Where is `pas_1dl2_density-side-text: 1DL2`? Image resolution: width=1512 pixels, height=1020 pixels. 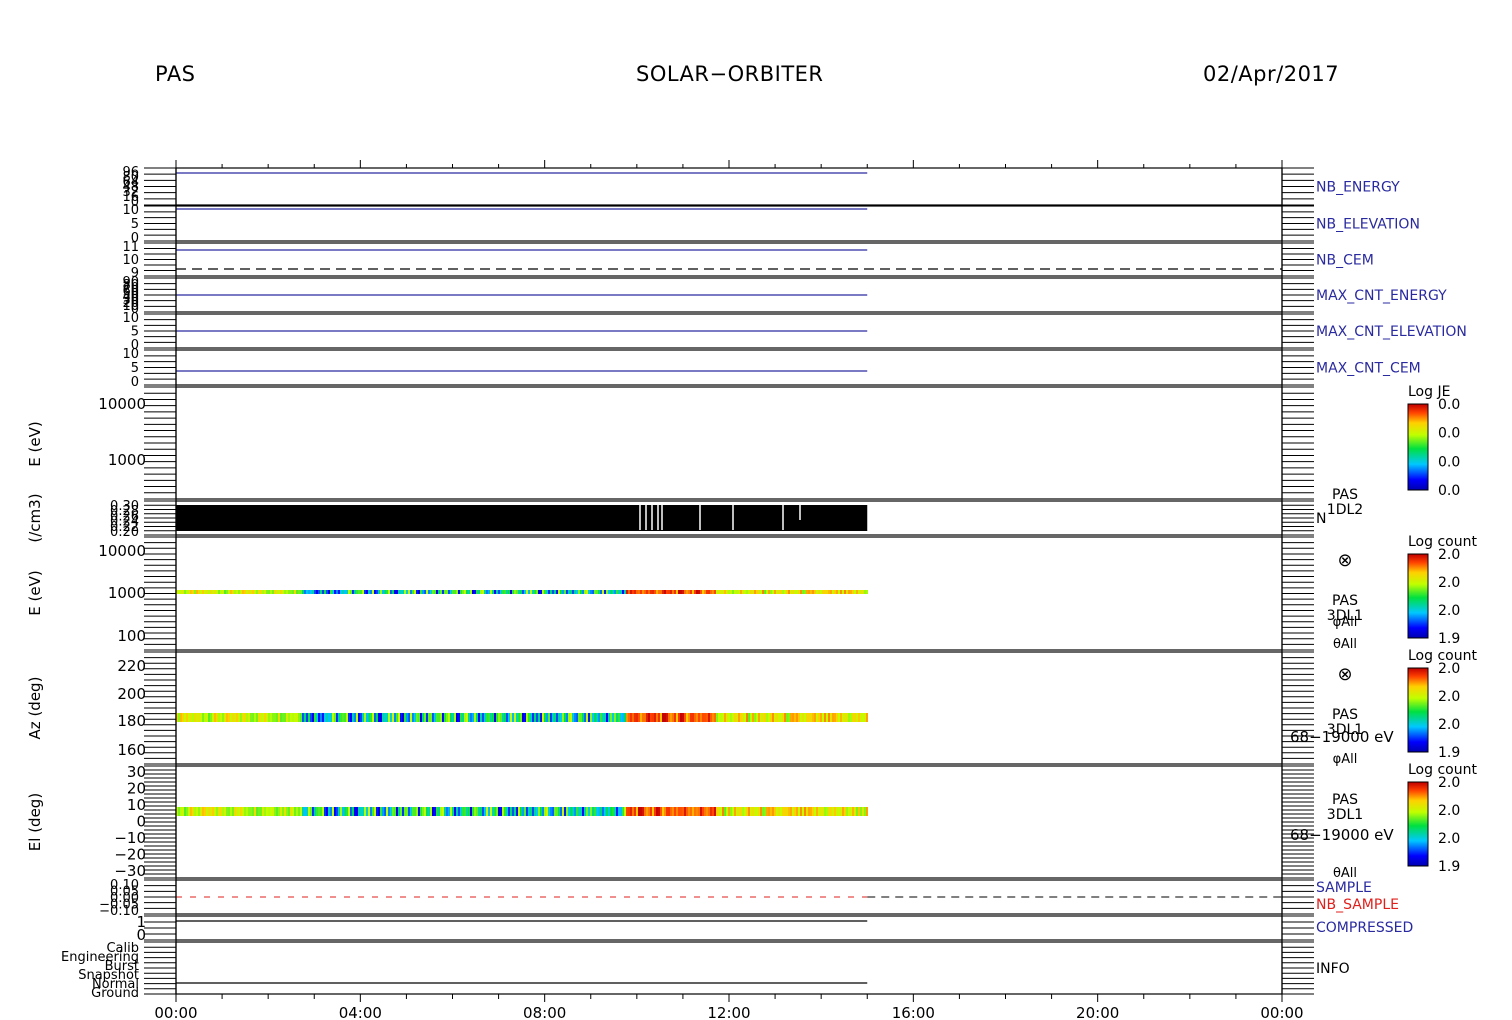
pas_1dl2_density-side-text: 1DL2 is located at coordinates (1345, 510).